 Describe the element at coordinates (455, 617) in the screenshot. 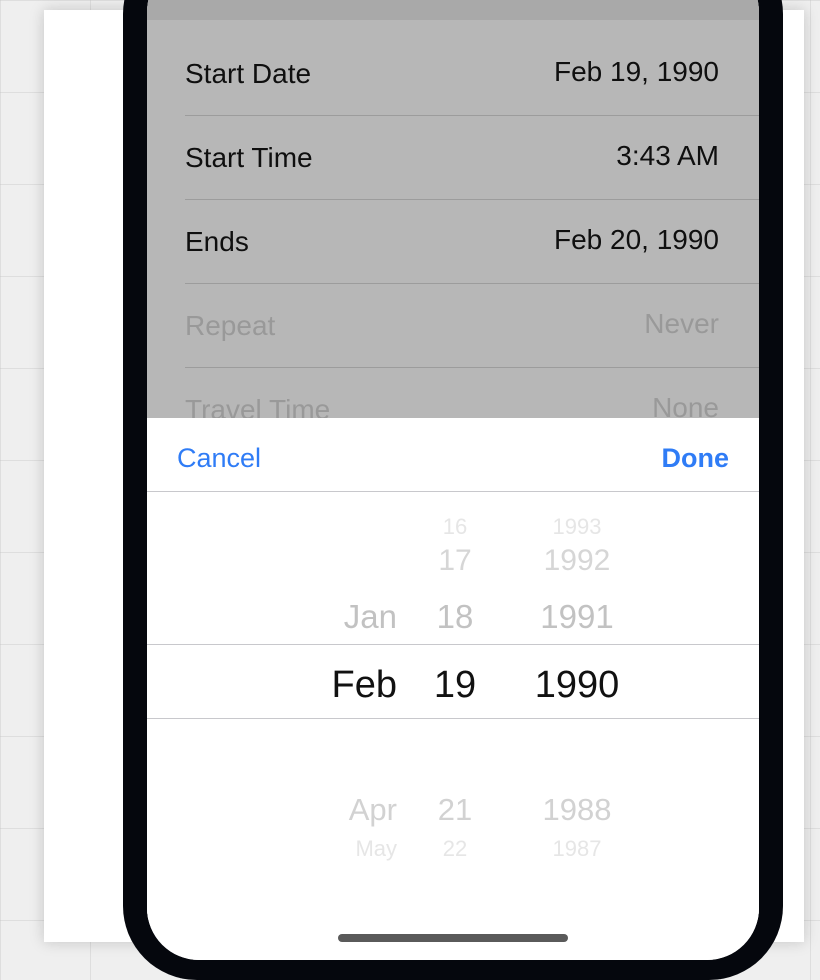

I see `day-option: 18` at that location.